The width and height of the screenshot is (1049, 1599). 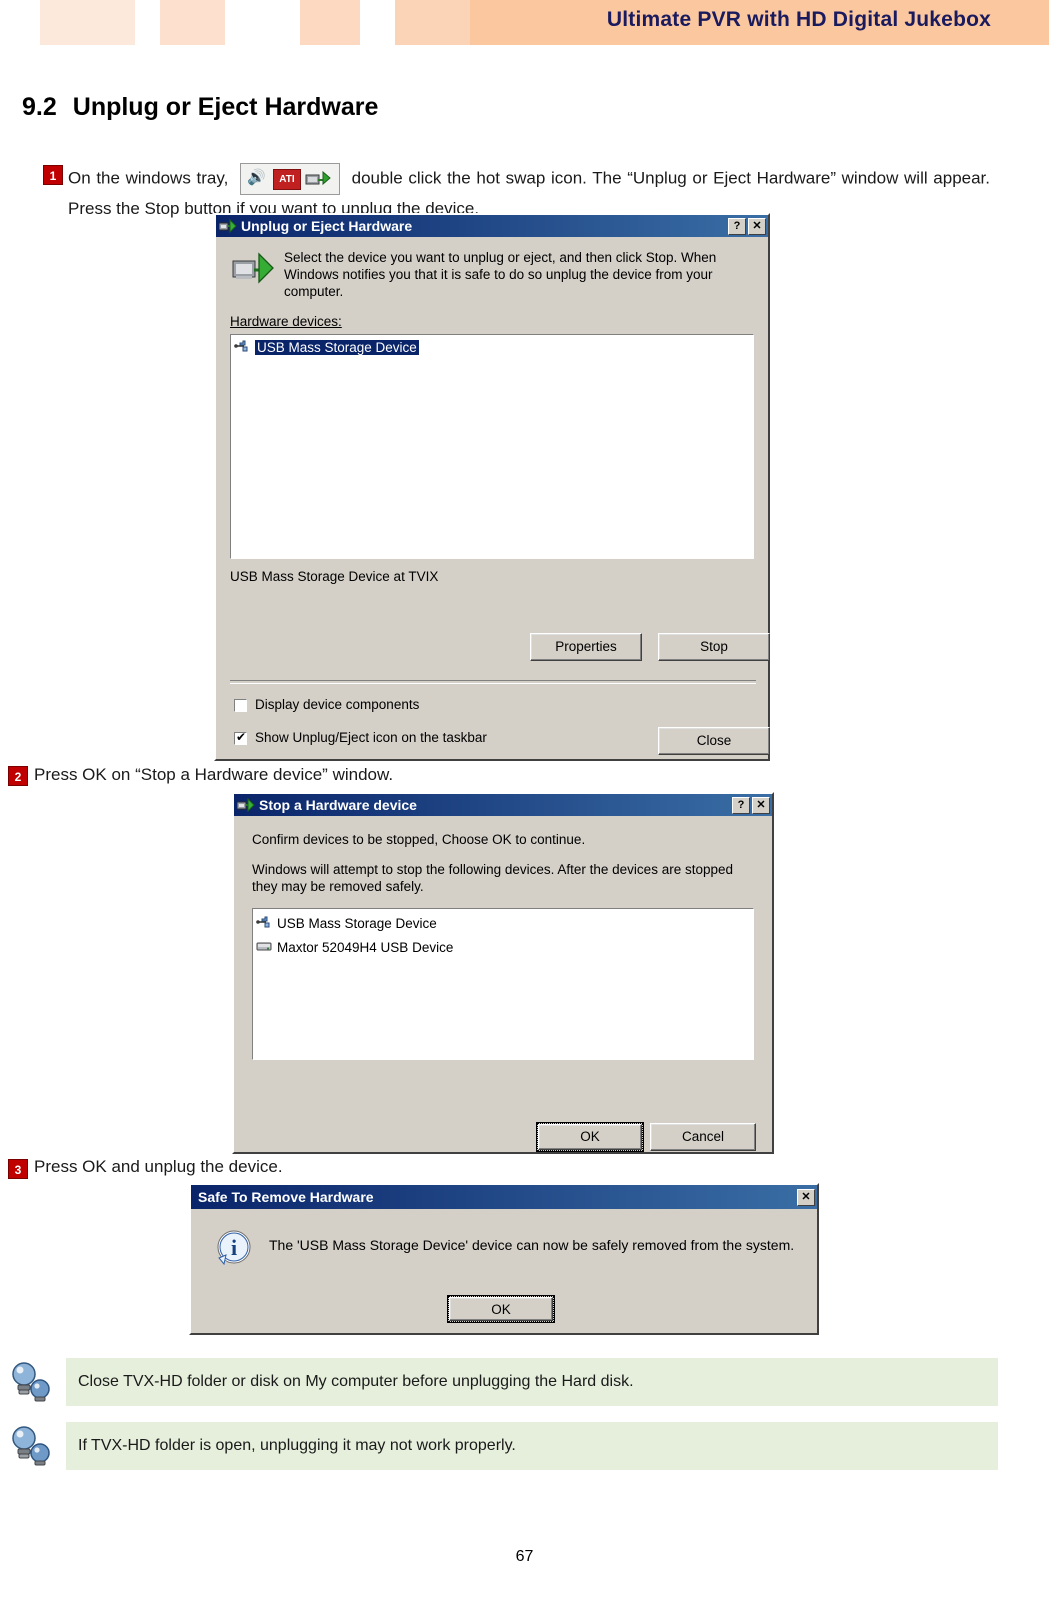 What do you see at coordinates (703, 1137) in the screenshot?
I see `cancel-button: Cancel` at bounding box center [703, 1137].